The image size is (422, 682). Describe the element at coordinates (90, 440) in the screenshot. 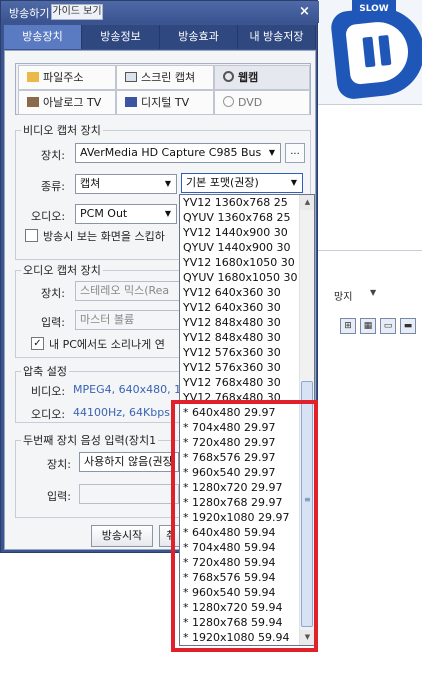

I see `second-audio-title: 두번째 장치 음성 입력(장치1` at that location.